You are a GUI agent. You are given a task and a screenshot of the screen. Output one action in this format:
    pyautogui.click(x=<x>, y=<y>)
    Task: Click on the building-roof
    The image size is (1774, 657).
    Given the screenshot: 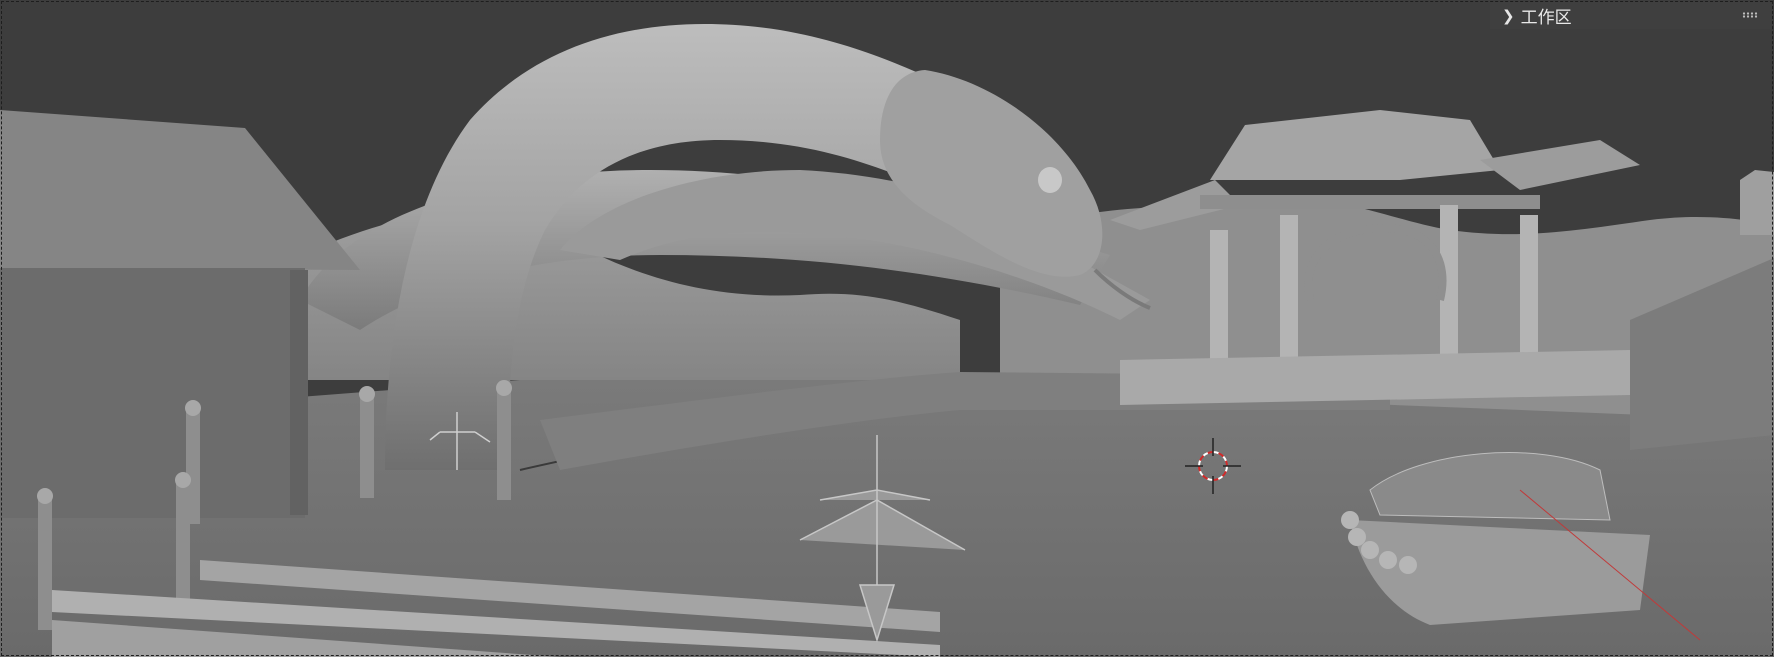 What is the action you would take?
    pyautogui.click(x=180, y=190)
    